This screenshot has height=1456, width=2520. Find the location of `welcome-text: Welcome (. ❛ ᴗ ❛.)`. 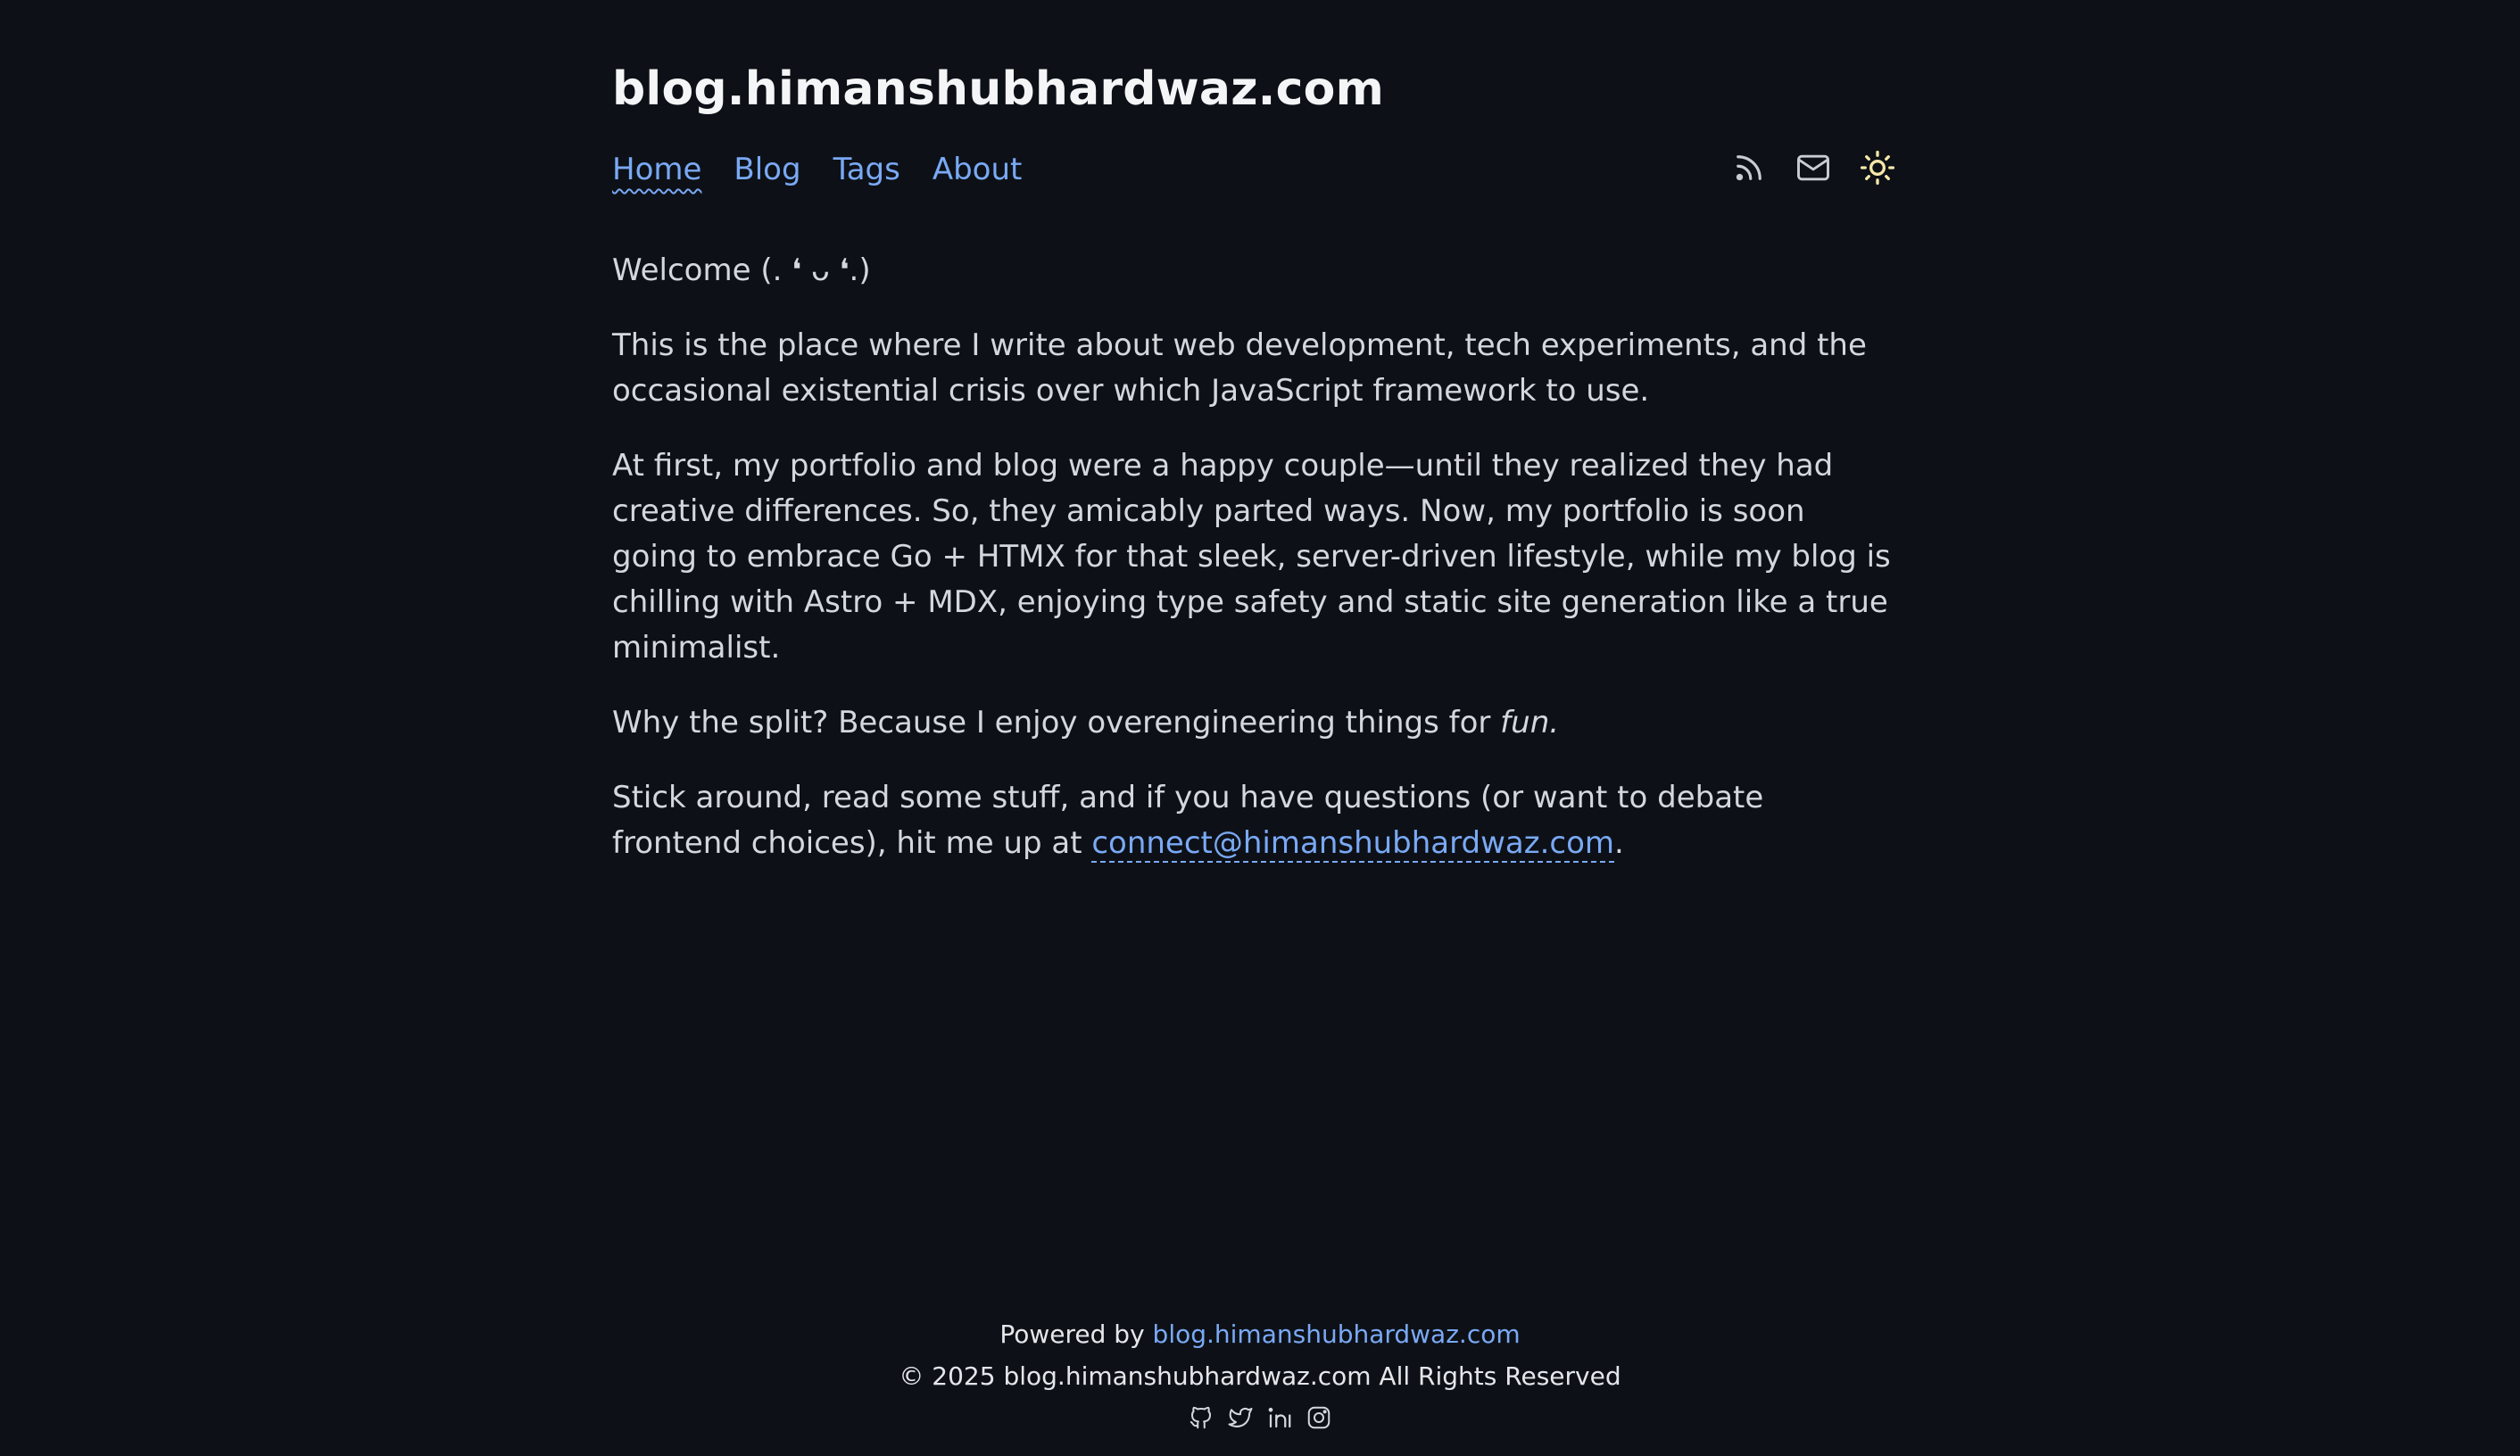

welcome-text: Welcome (. ❛ ᴗ ❛.) is located at coordinates (741, 270).